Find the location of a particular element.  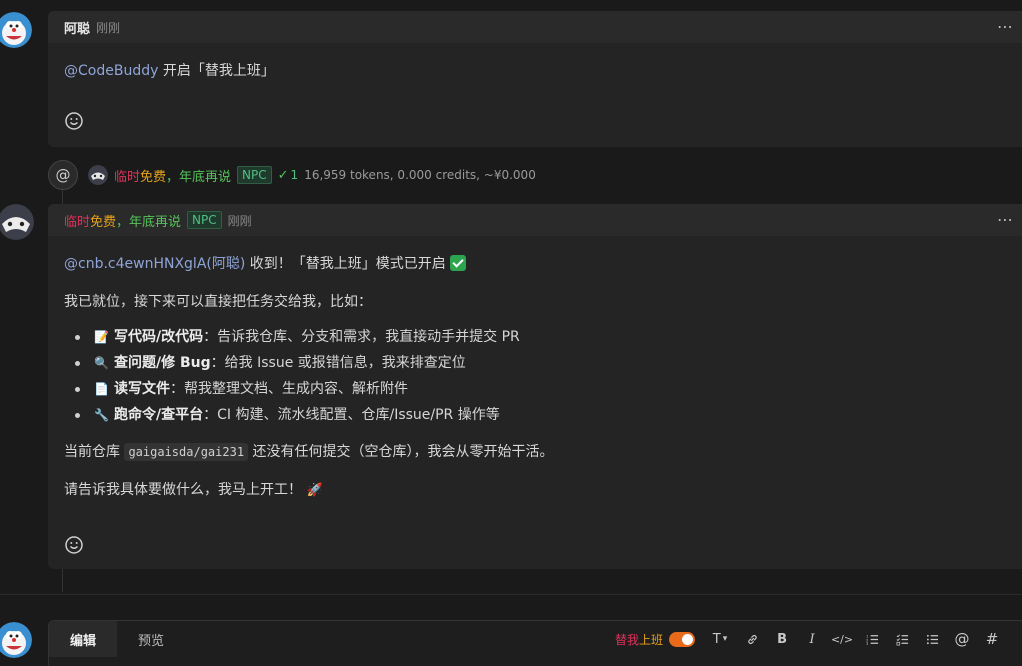

bullet-list-icon is located at coordinates (932, 639).